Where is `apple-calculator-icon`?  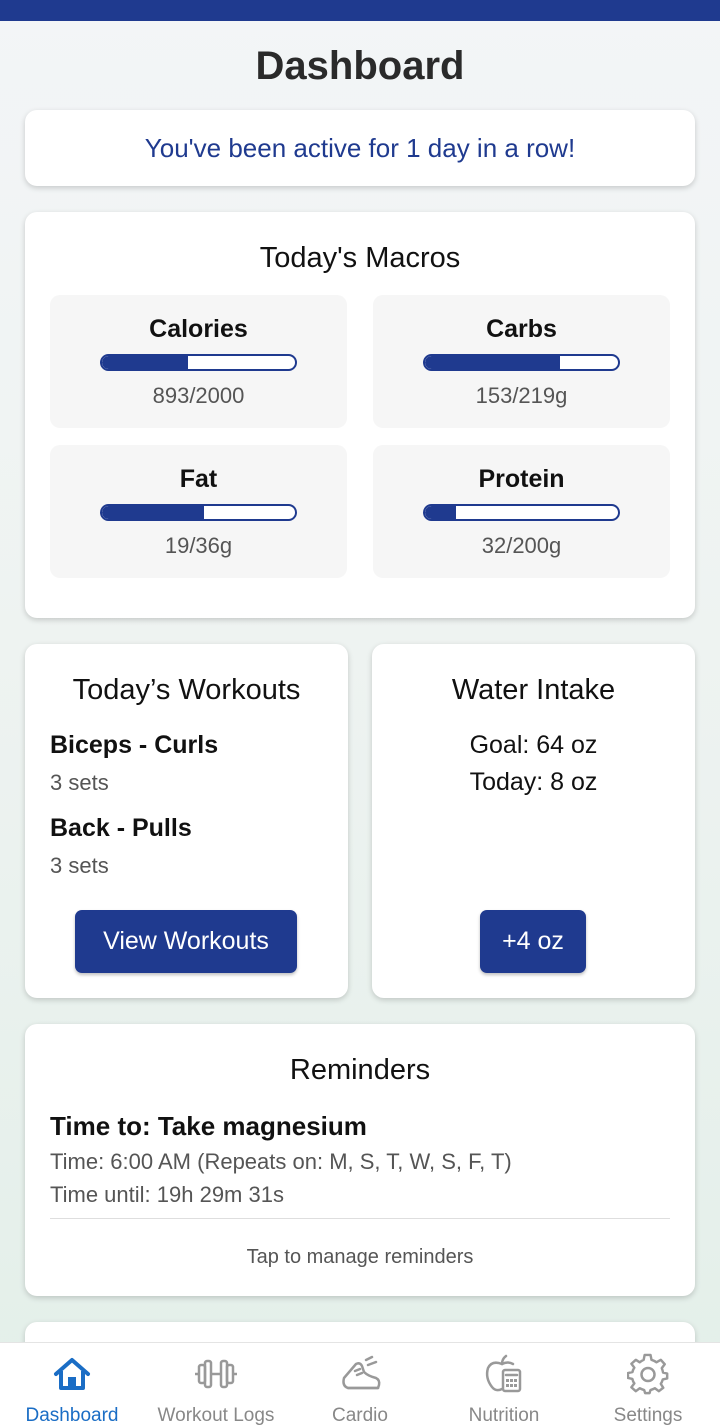 apple-calculator-icon is located at coordinates (504, 1374).